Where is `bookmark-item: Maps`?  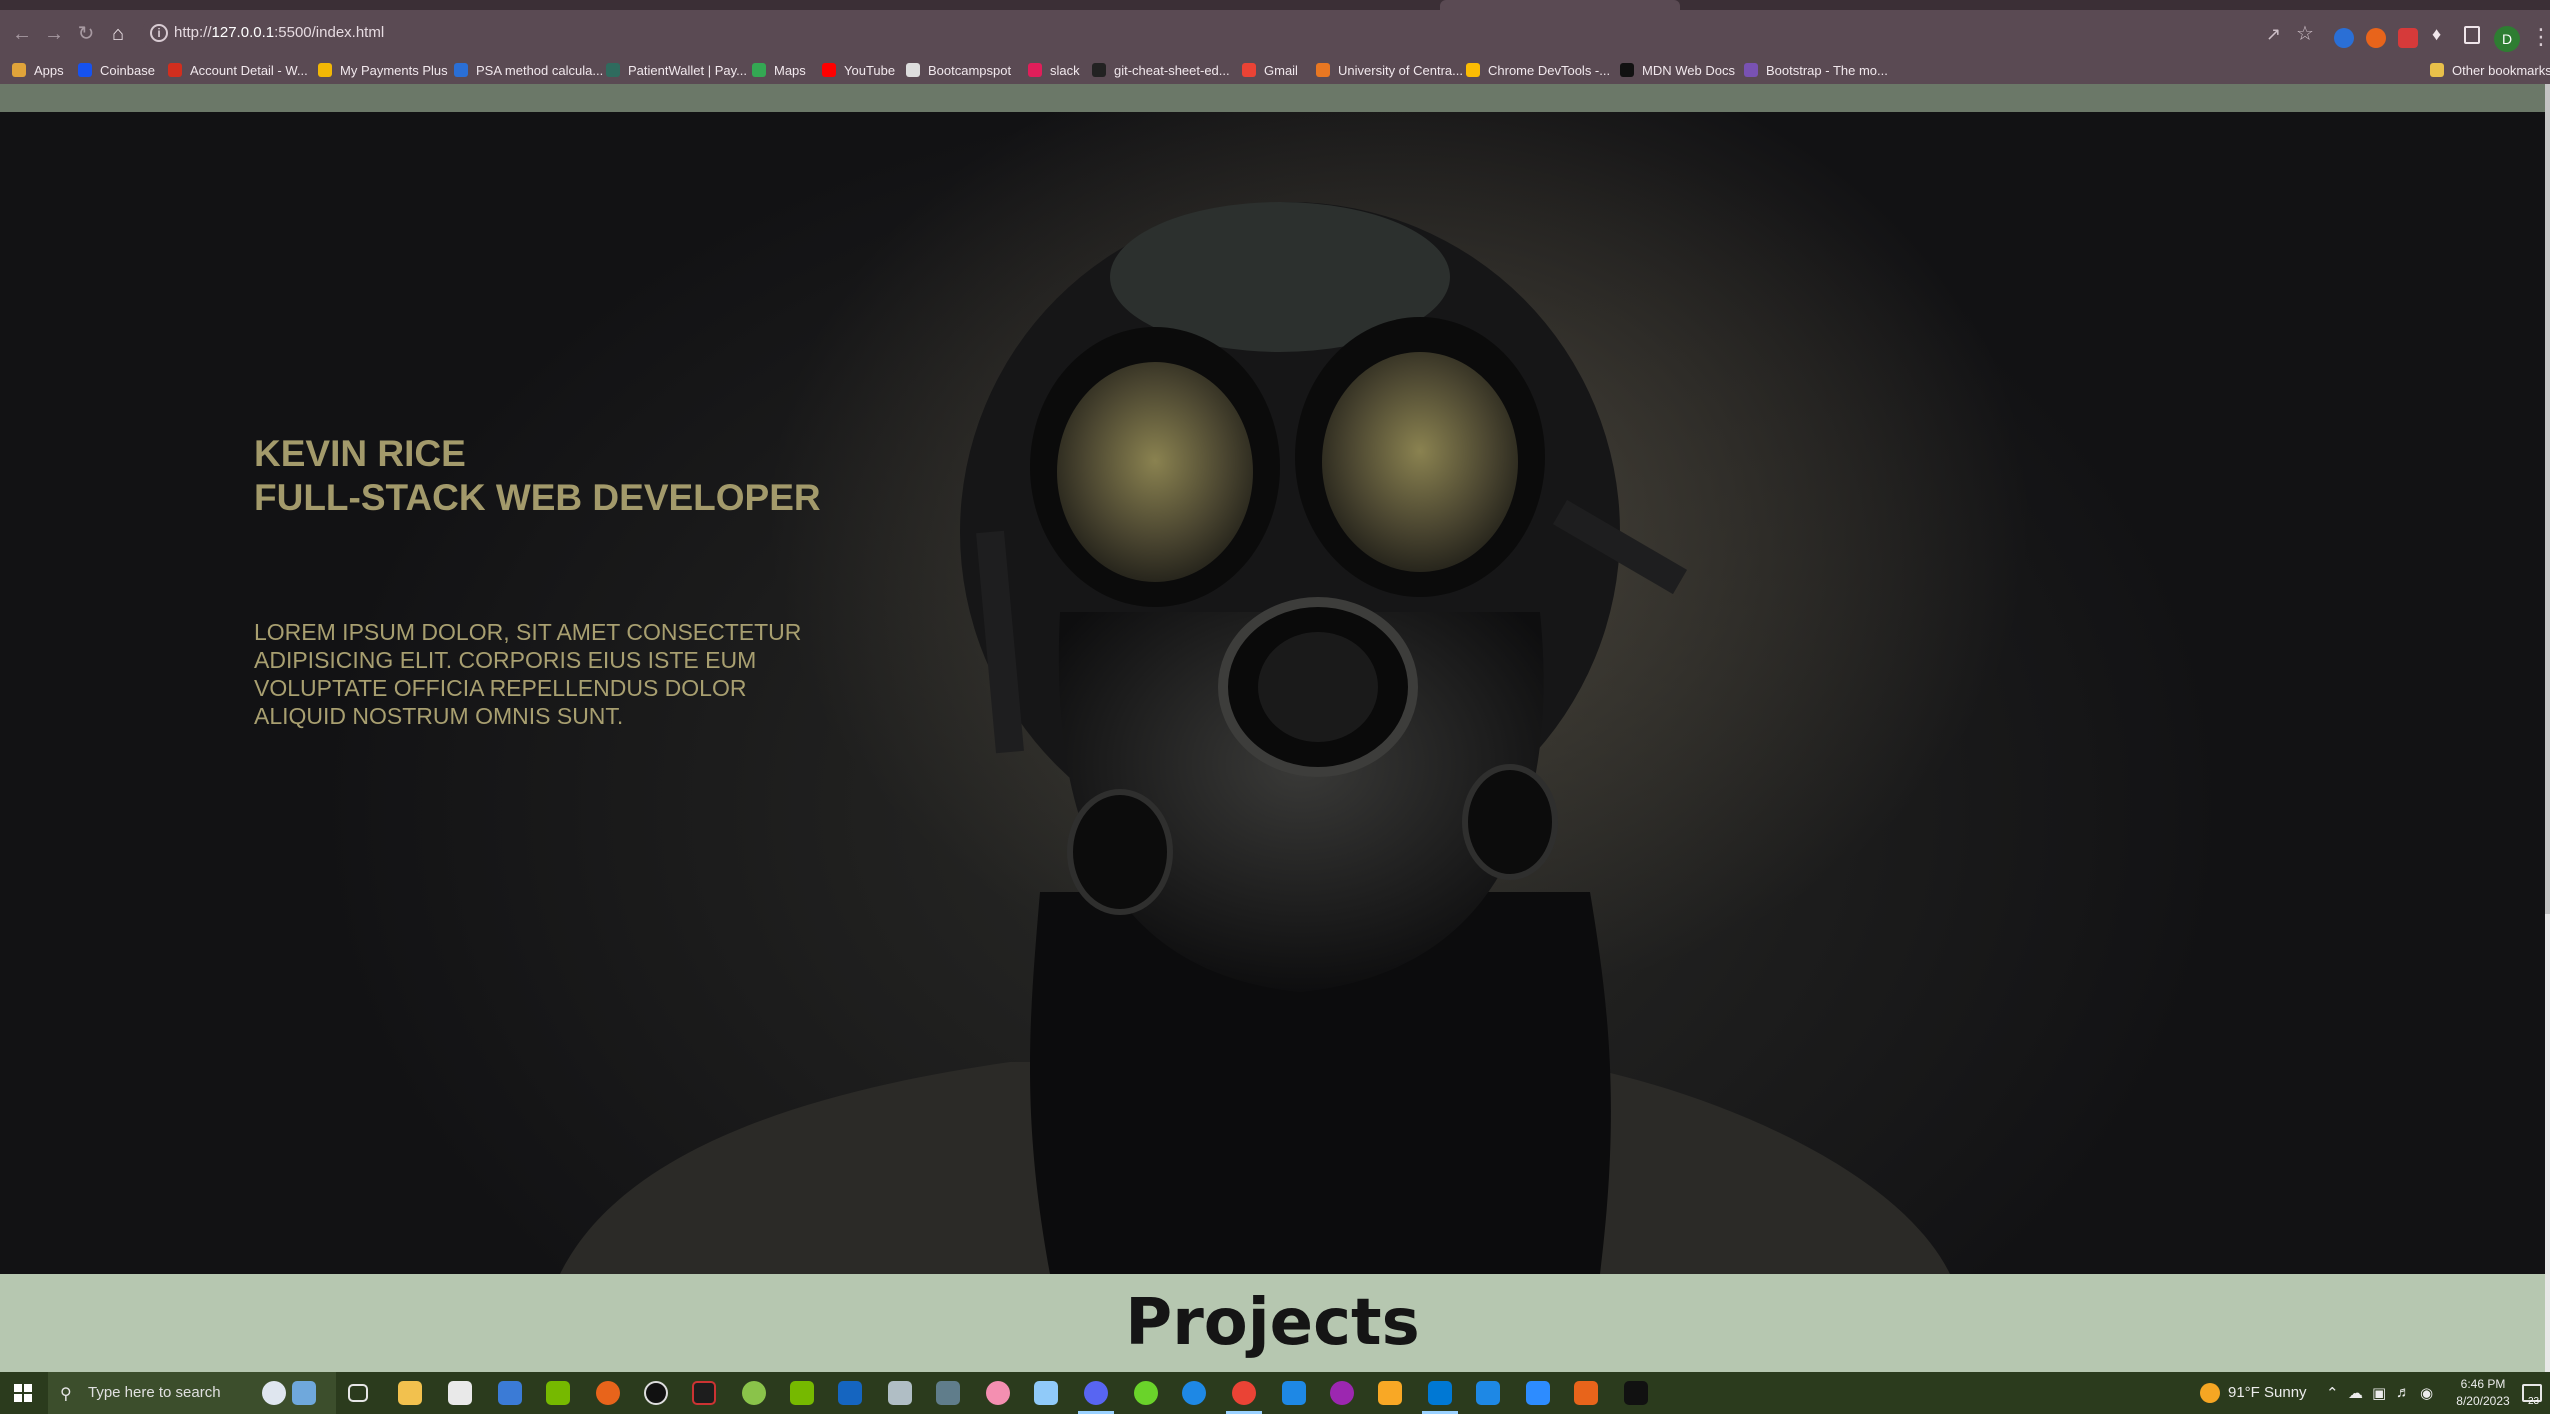 bookmark-item: Maps is located at coordinates (779, 70).